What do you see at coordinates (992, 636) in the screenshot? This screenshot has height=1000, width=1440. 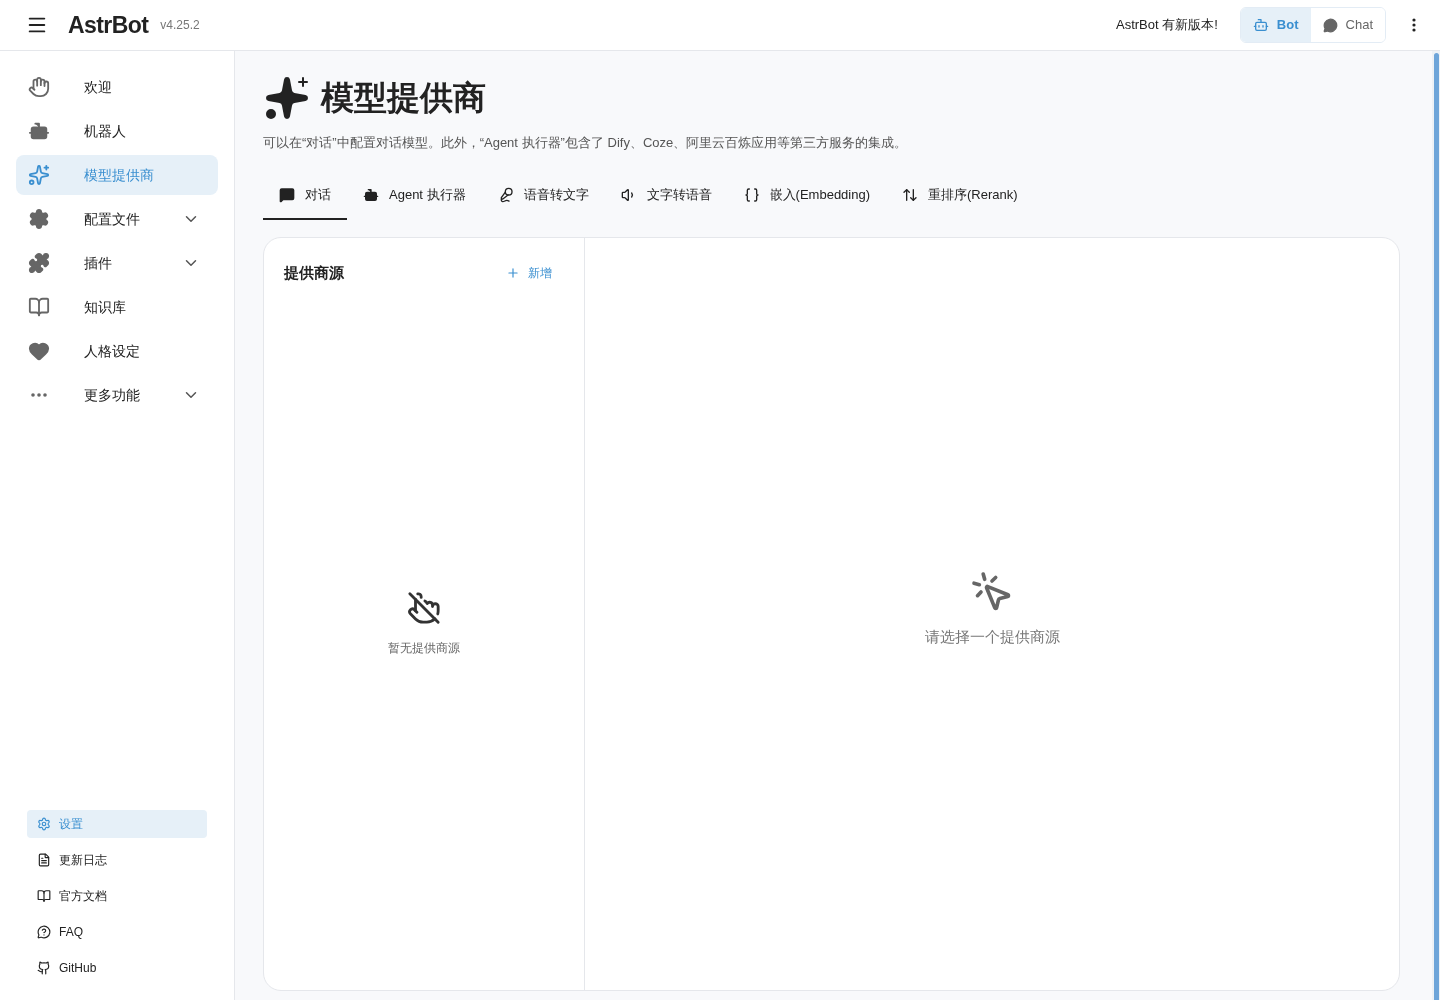 I see `empty-text: 请选择一个提供商源` at bounding box center [992, 636].